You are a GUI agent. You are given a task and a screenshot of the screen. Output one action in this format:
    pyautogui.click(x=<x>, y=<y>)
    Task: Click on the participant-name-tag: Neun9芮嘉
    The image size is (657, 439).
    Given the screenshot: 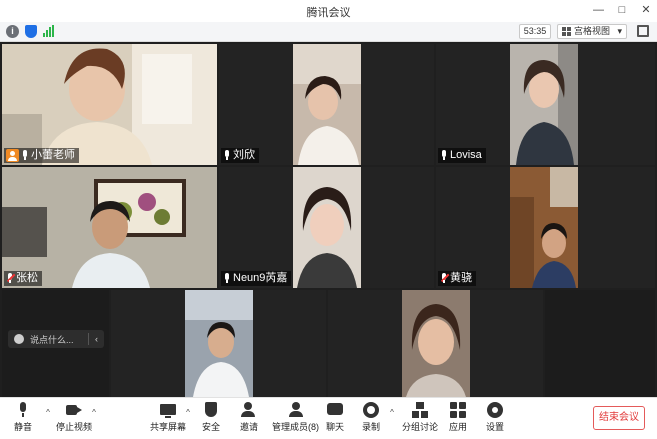 What is the action you would take?
    pyautogui.click(x=256, y=278)
    